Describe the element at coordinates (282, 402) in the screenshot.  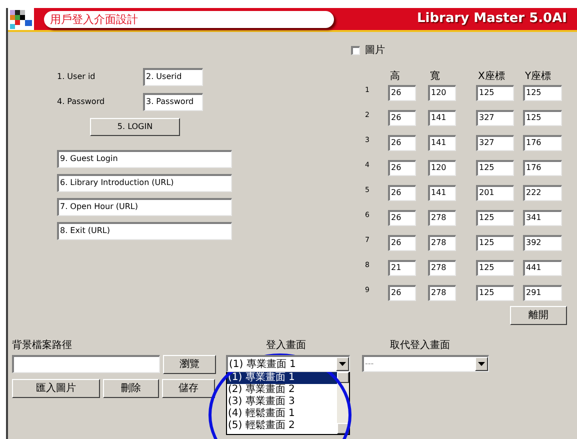
I see `dropdown-option: (3) 專業畫面 3` at that location.